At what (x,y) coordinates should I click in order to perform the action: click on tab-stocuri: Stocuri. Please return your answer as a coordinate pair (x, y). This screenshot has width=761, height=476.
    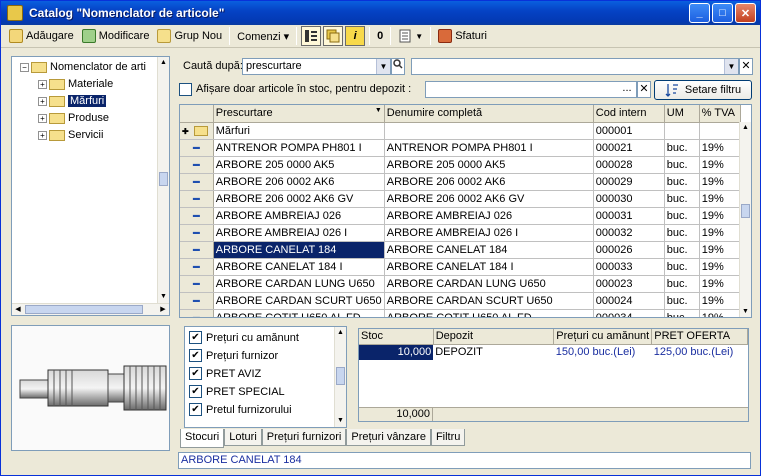
    Looking at the image, I should click on (202, 438).